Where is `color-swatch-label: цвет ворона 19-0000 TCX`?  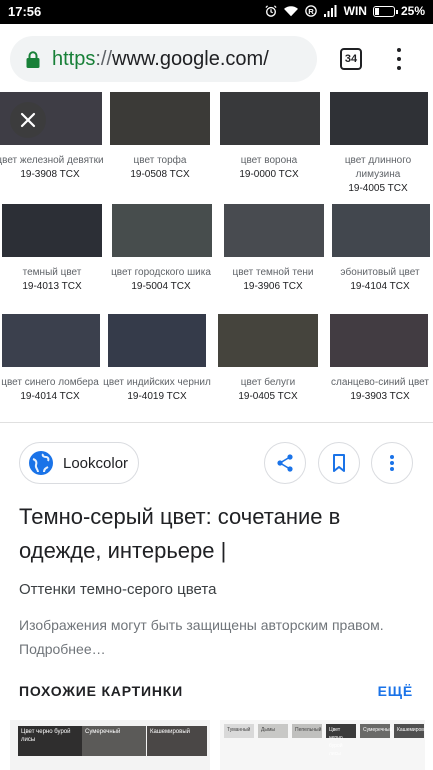 color-swatch-label: цвет ворона 19-0000 TCX is located at coordinates (269, 168).